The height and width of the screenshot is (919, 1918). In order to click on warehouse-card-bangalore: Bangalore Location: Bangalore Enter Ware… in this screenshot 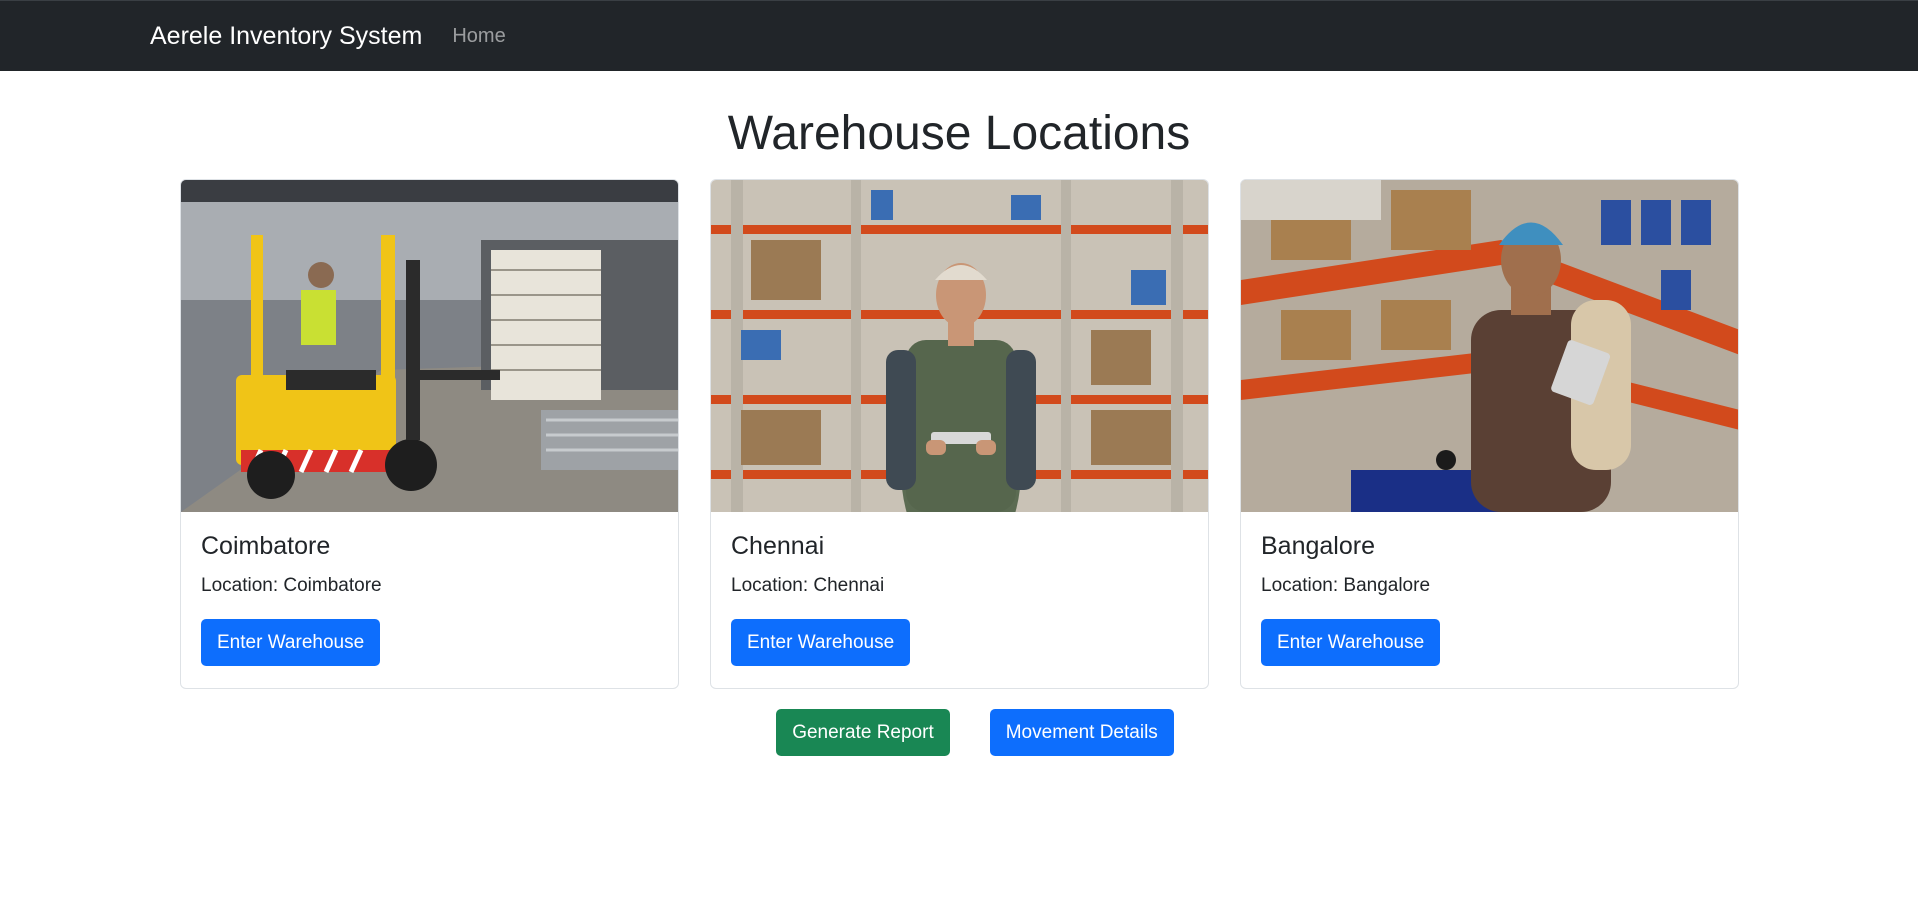, I will do `click(1489, 434)`.